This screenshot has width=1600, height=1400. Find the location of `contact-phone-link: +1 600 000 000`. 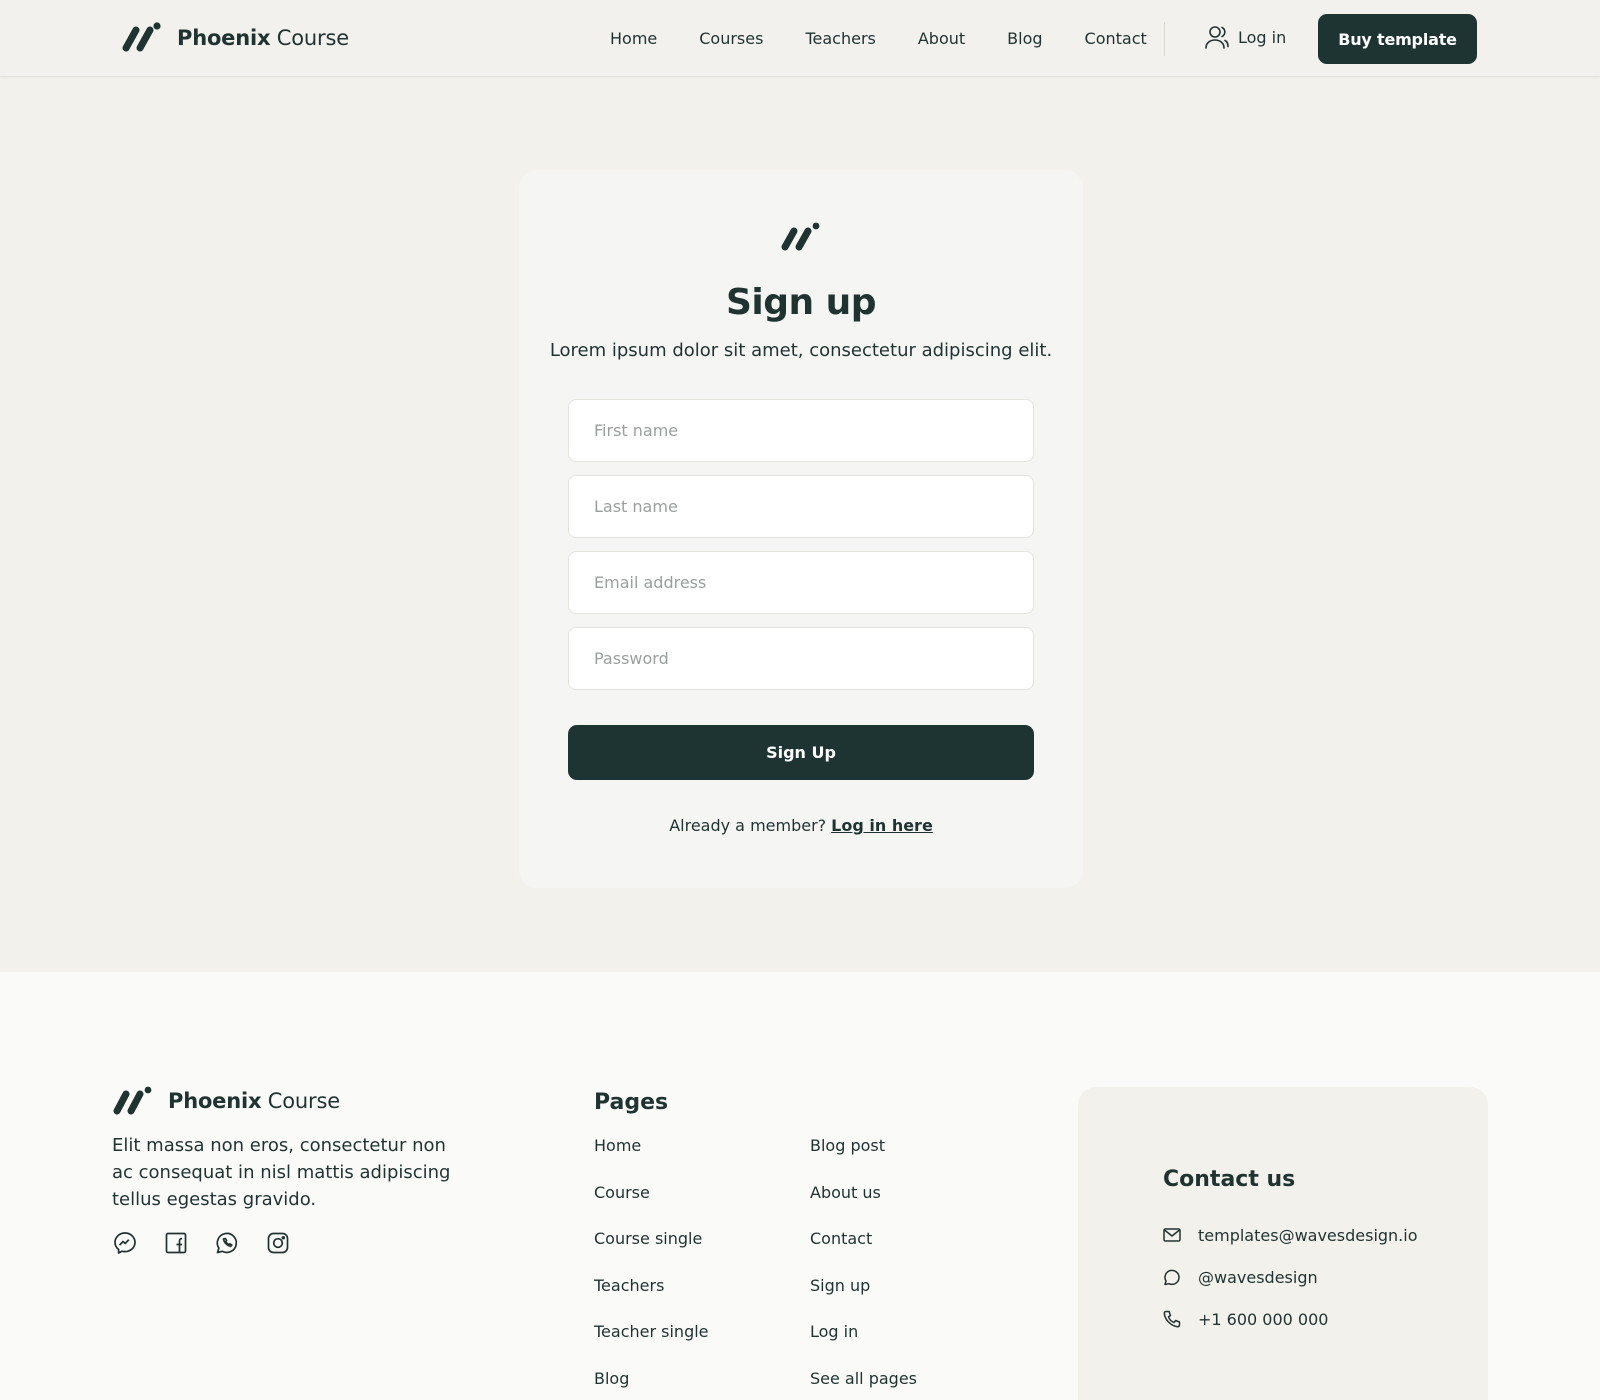

contact-phone-link: +1 600 000 000 is located at coordinates (1245, 1319).